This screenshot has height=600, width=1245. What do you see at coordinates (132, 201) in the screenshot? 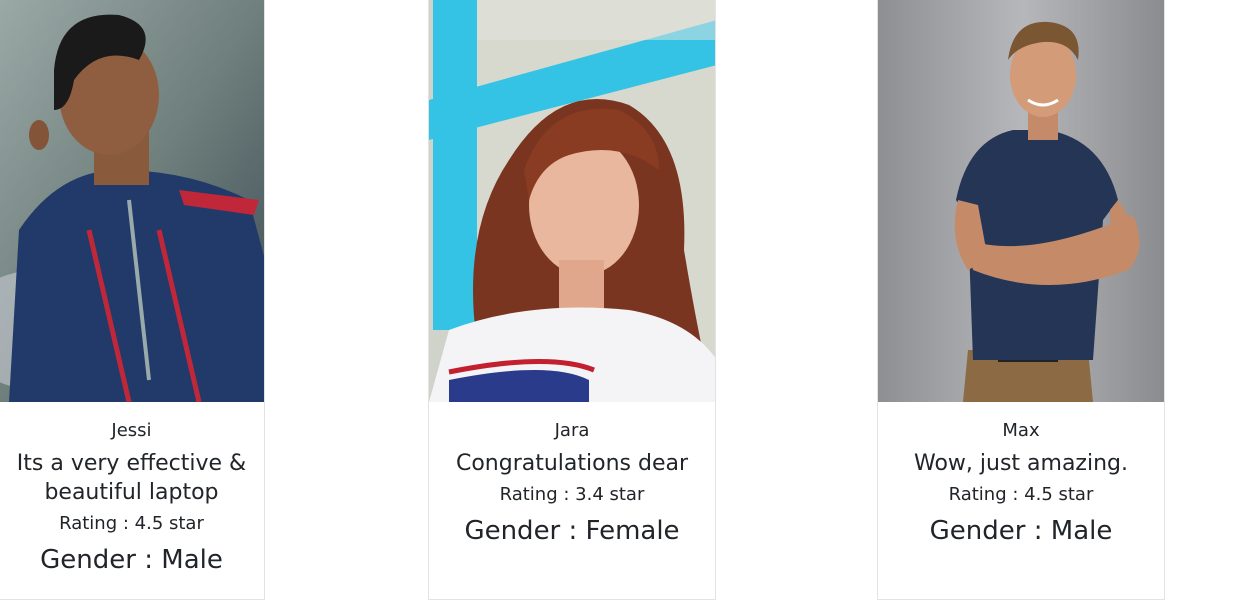
I see `reviewer-photo` at bounding box center [132, 201].